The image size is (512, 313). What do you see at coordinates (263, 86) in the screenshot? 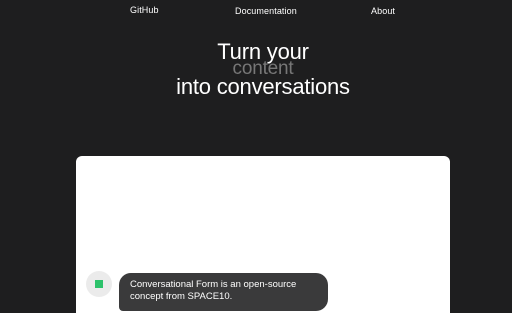
I see `hero-line-2: into conversations` at bounding box center [263, 86].